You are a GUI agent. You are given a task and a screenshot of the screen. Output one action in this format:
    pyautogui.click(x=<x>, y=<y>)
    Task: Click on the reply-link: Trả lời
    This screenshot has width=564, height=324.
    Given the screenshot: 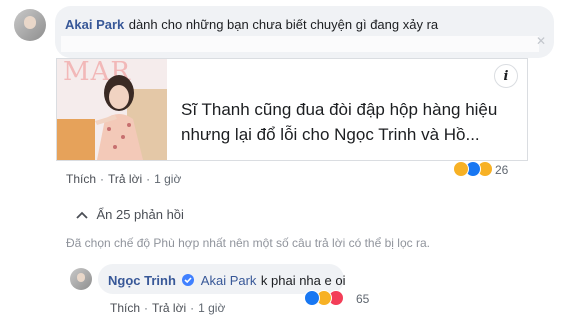 What is the action you would take?
    pyautogui.click(x=125, y=179)
    